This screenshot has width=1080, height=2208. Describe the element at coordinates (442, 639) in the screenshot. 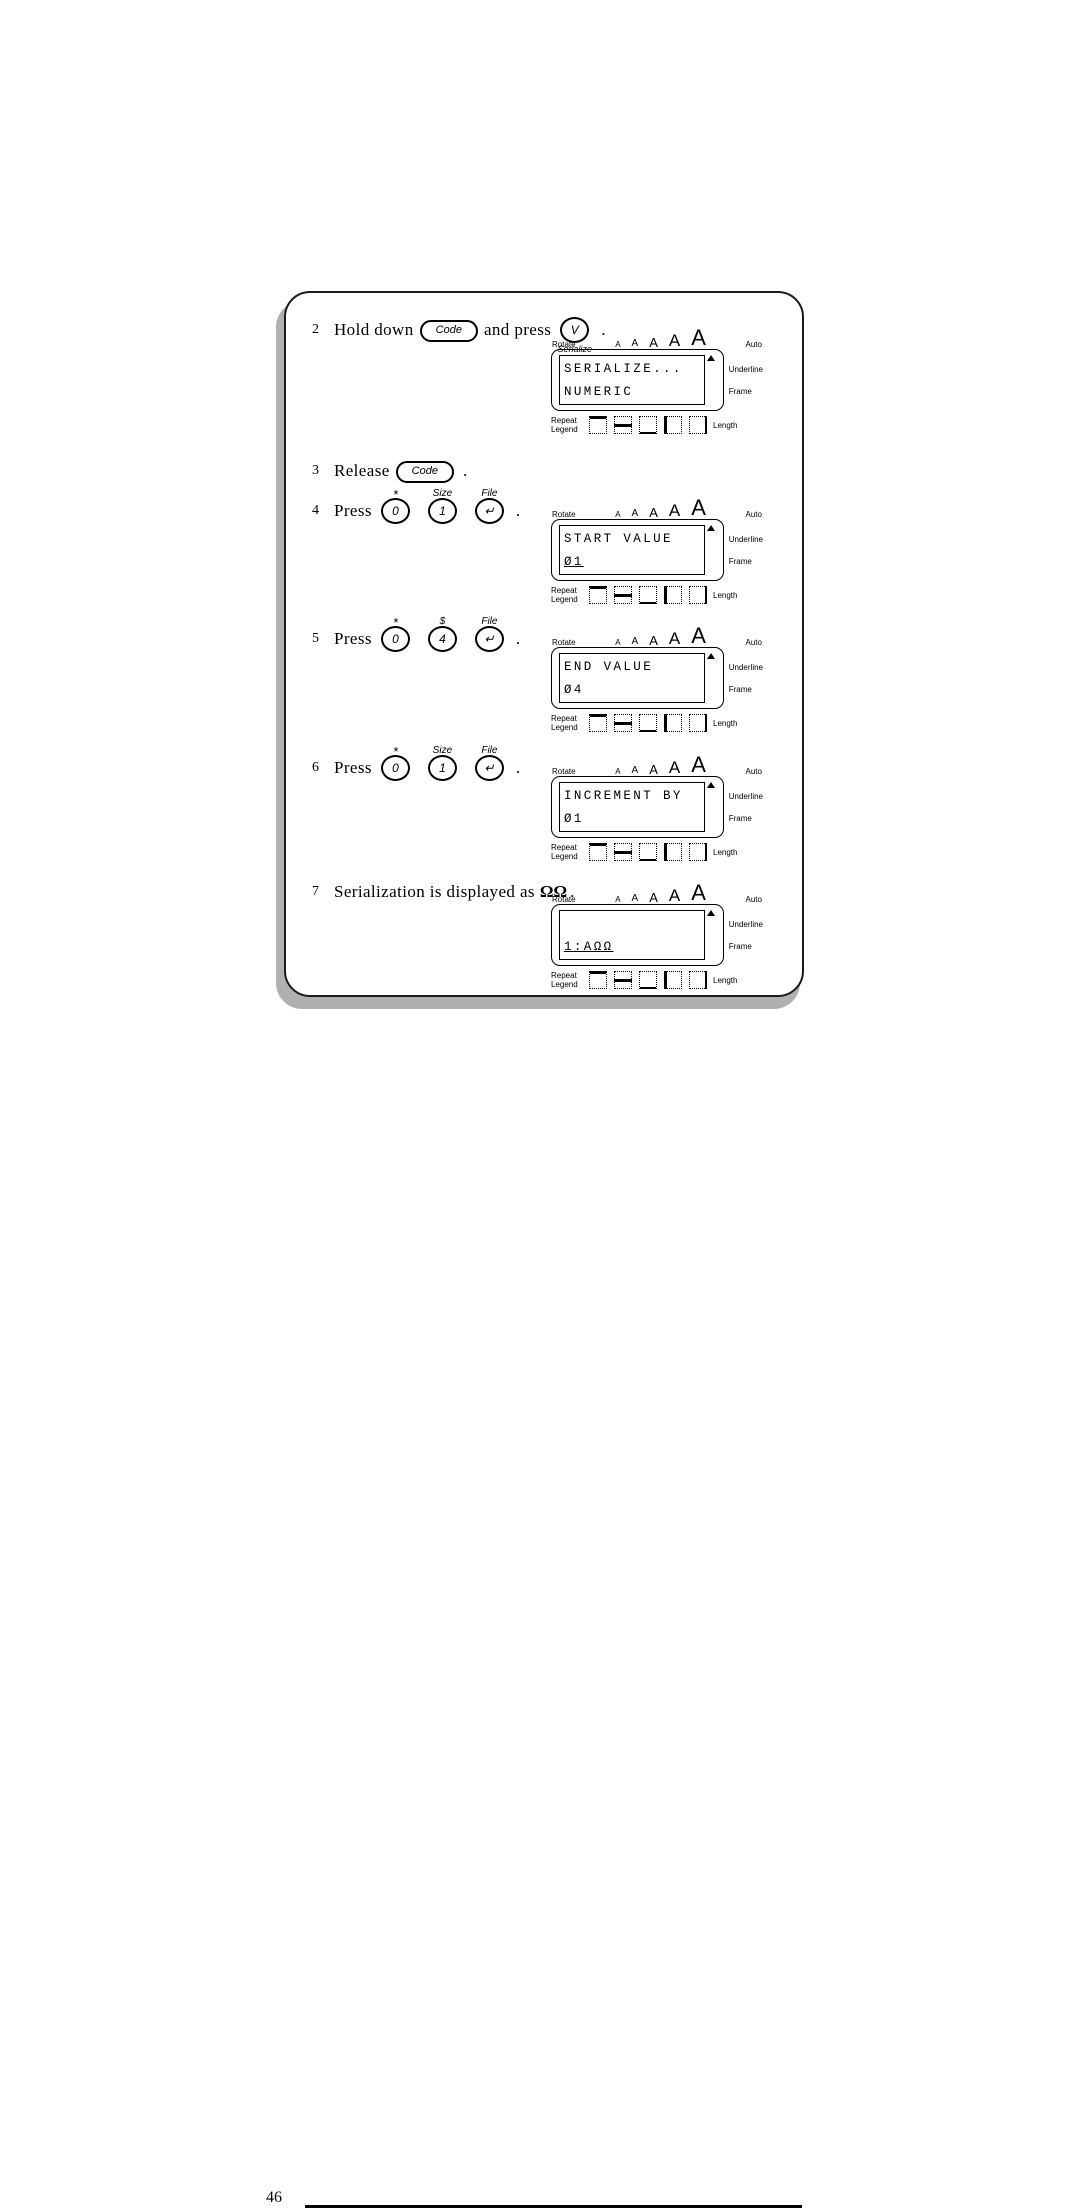

I see `key-4-label: 4` at that location.